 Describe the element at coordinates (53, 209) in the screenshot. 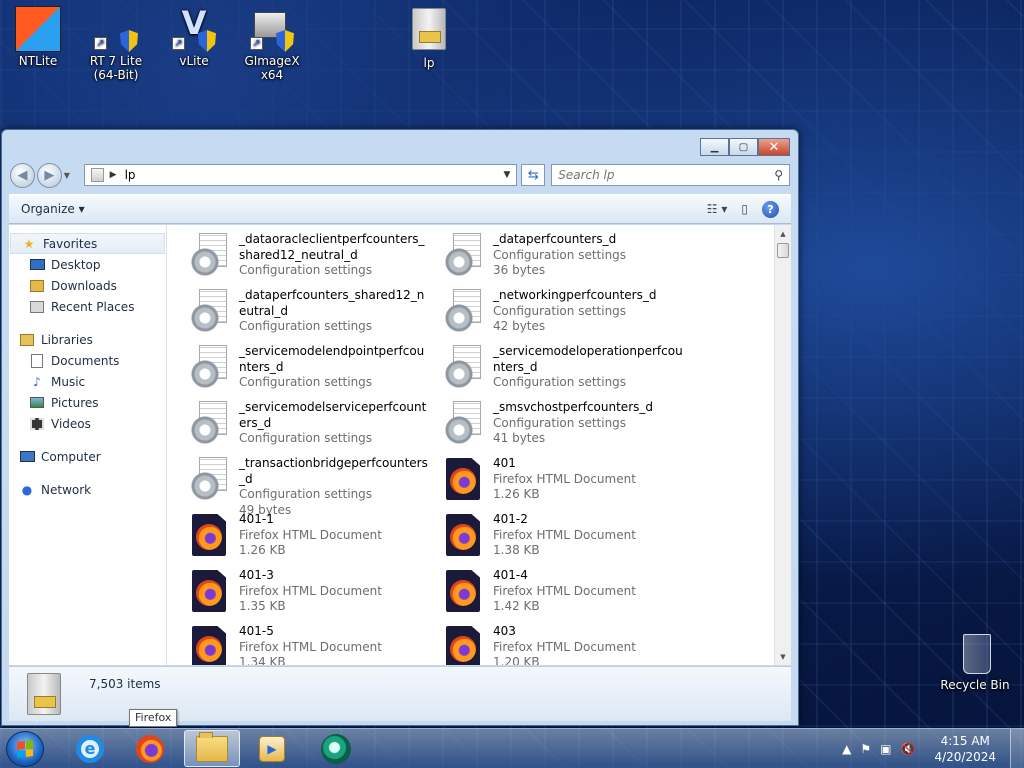

I see `organize-button: Organize ▾` at that location.